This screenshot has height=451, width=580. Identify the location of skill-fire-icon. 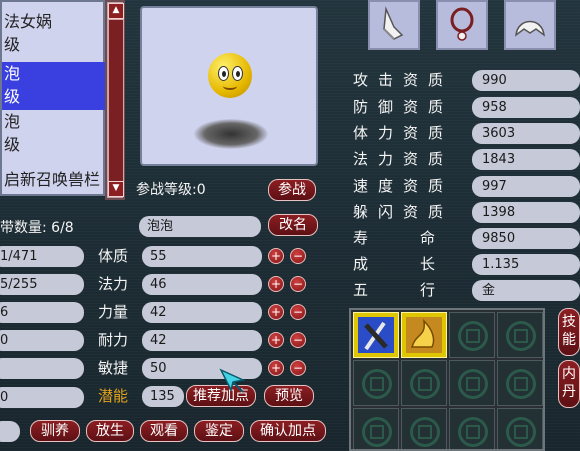
(424, 335).